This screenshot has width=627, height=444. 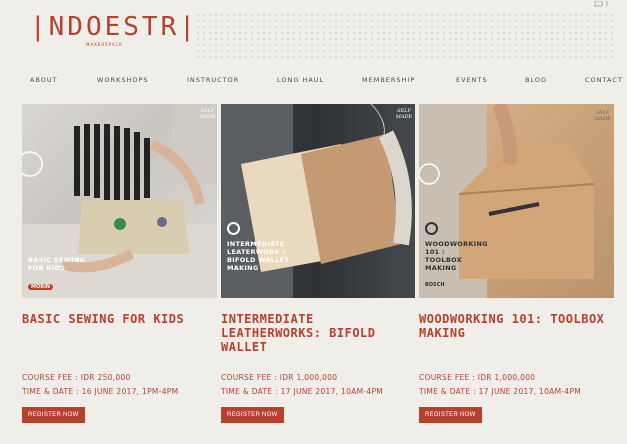 I want to click on course-fee: COURSE FEE : IDR 250,000, so click(x=76, y=377).